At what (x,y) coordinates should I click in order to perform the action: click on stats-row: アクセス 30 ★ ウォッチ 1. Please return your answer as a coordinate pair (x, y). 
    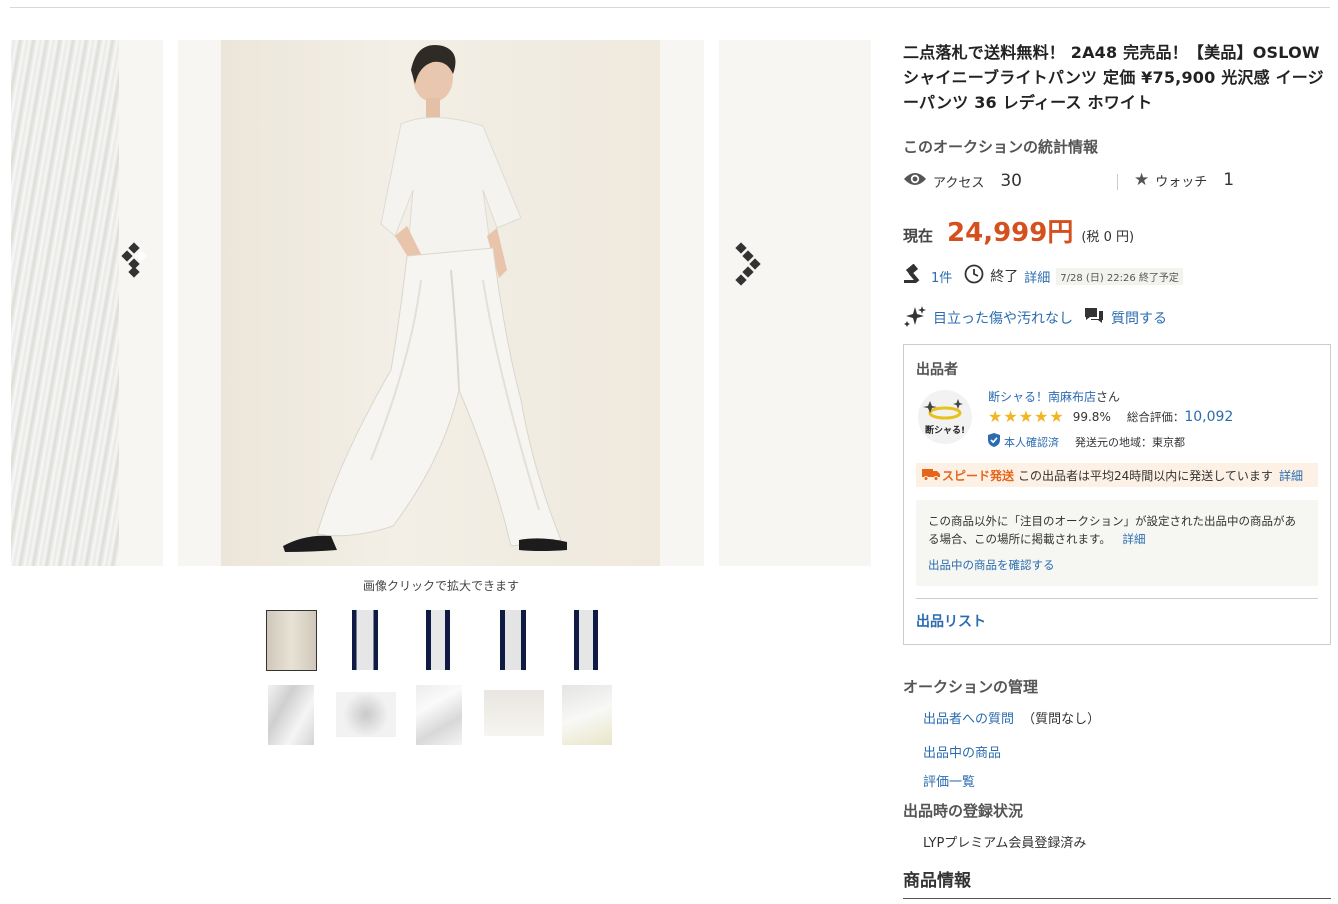
    Looking at the image, I should click on (1117, 182).